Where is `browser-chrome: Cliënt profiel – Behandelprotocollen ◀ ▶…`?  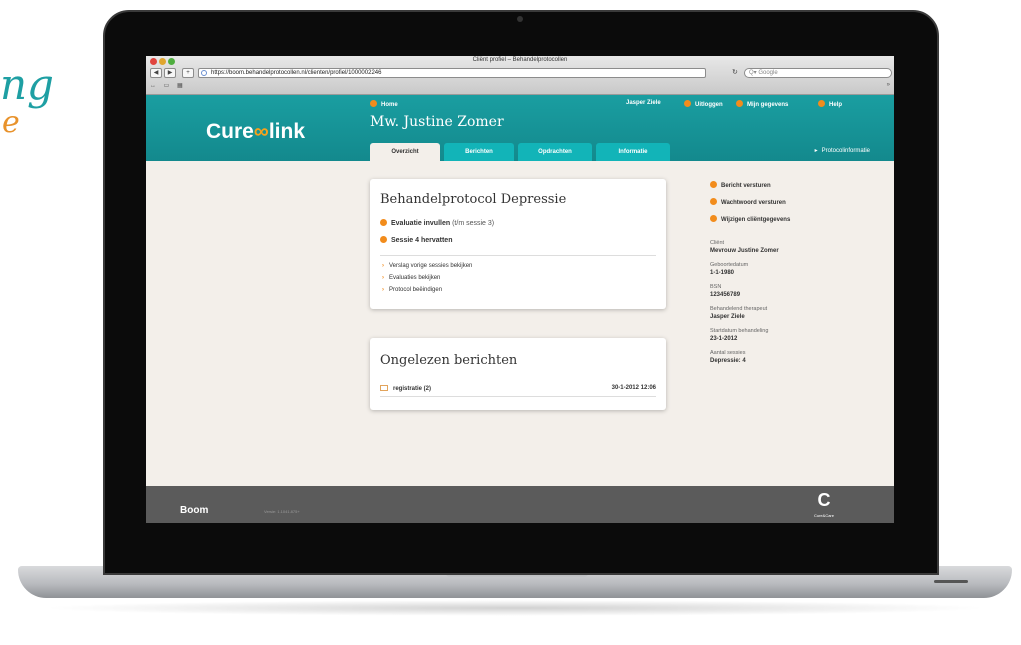 browser-chrome: Cliënt profiel – Behandelprotocollen ◀ ▶… is located at coordinates (520, 75).